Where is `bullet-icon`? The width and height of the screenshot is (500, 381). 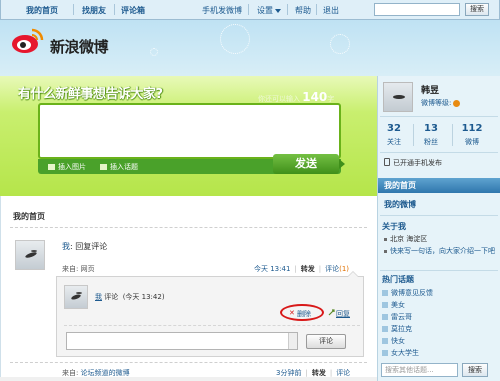 bullet-icon is located at coordinates (385, 239).